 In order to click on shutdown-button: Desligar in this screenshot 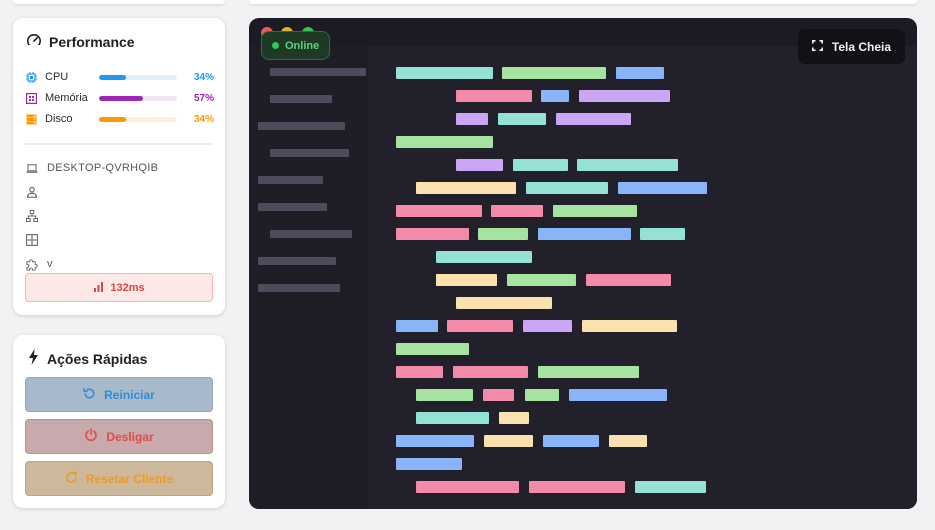, I will do `click(119, 436)`.